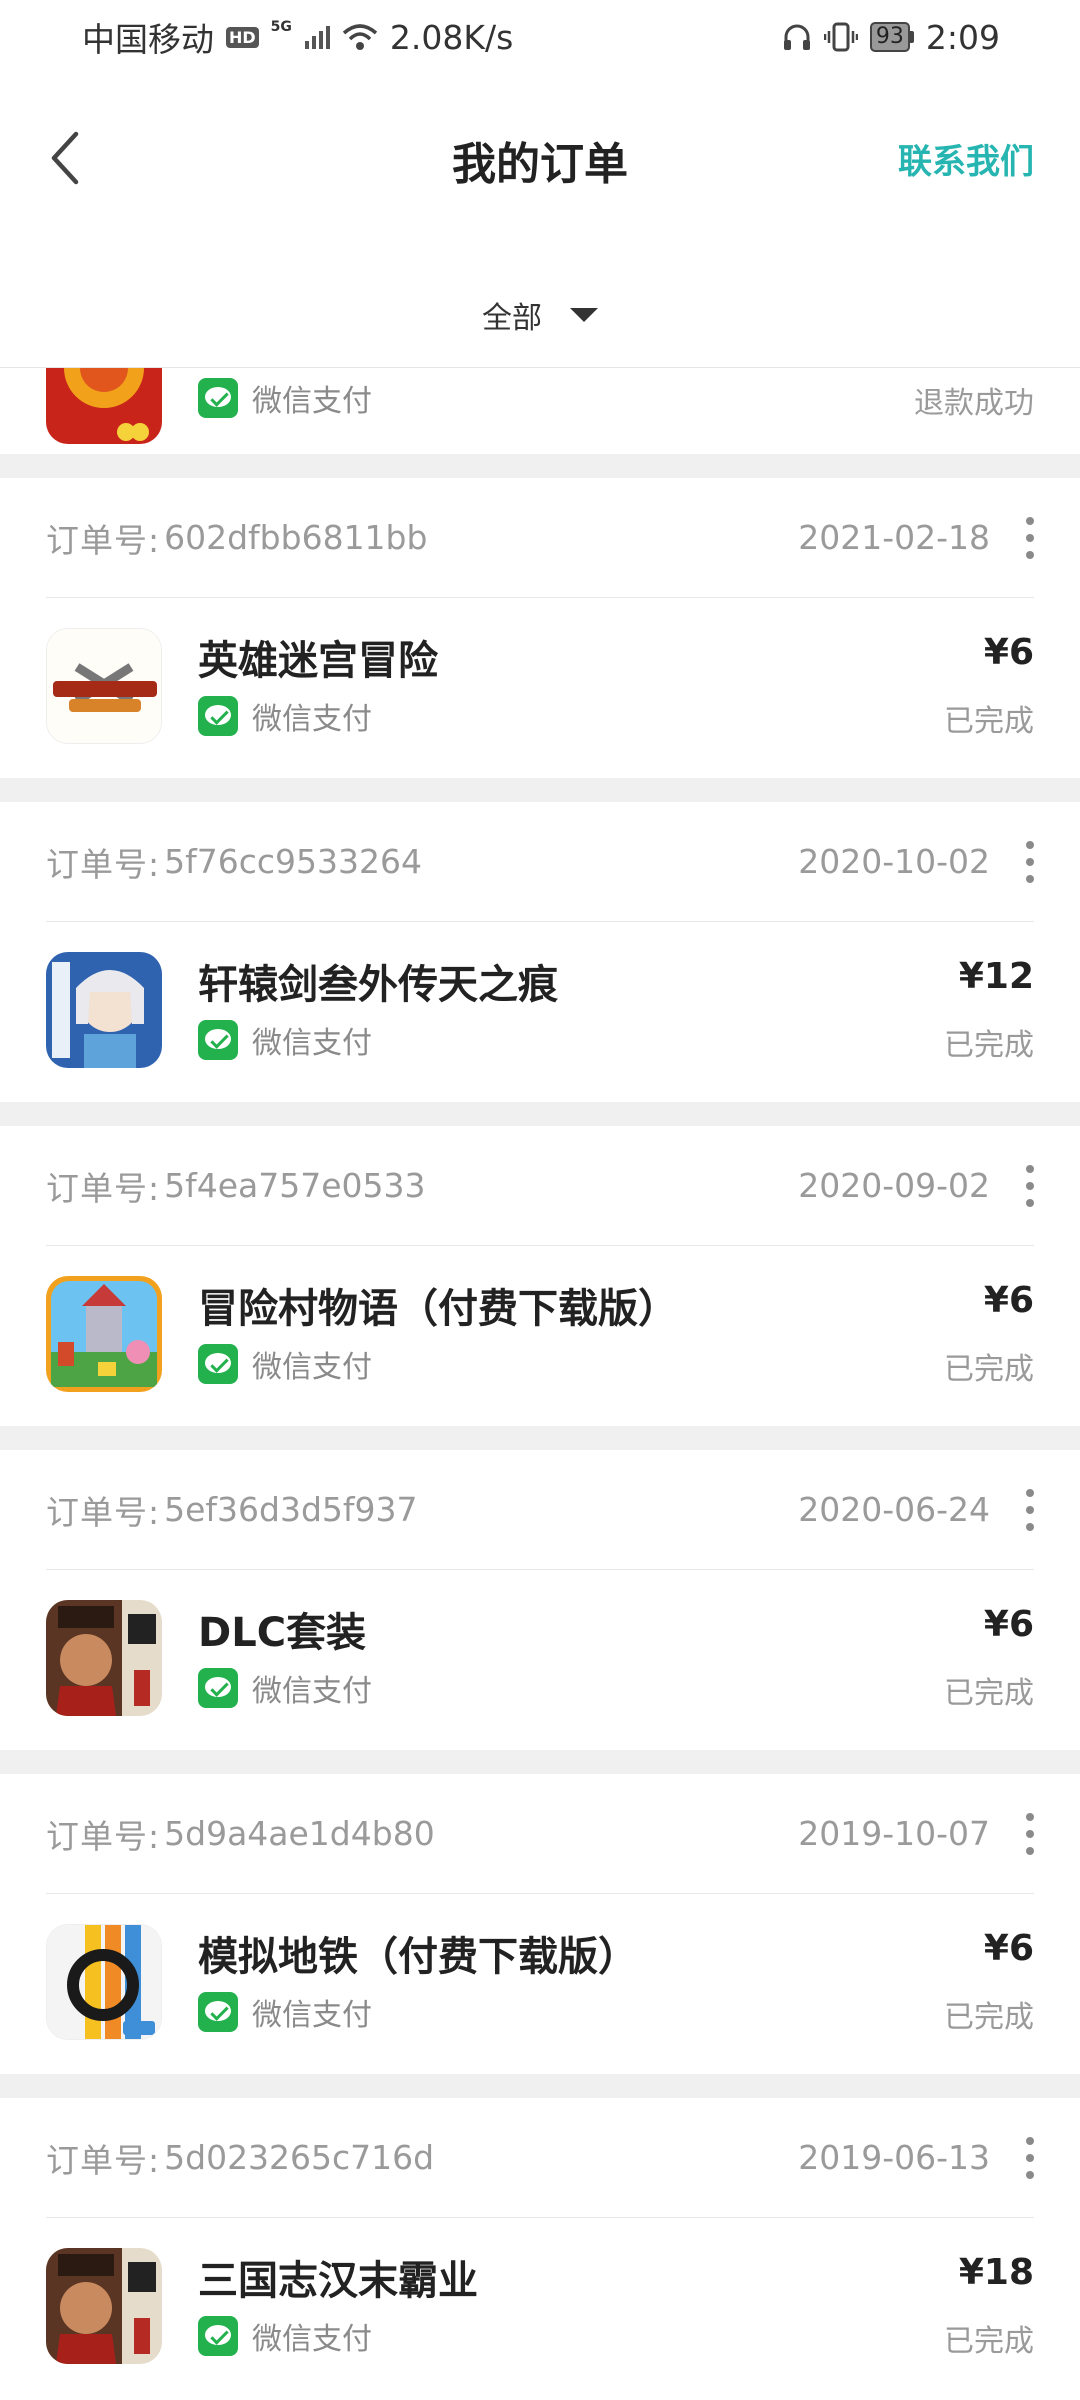 The height and width of the screenshot is (2400, 1080). I want to click on app-name: DLC套装, so click(282, 1633).